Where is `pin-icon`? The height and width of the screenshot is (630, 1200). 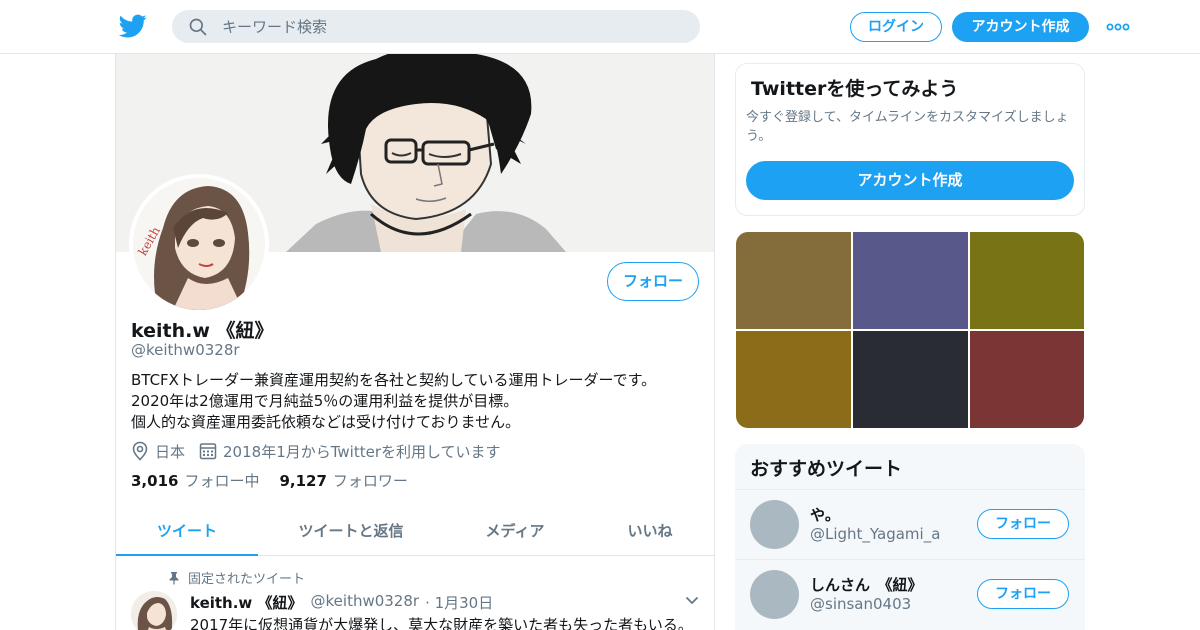
pin-icon is located at coordinates (174, 577).